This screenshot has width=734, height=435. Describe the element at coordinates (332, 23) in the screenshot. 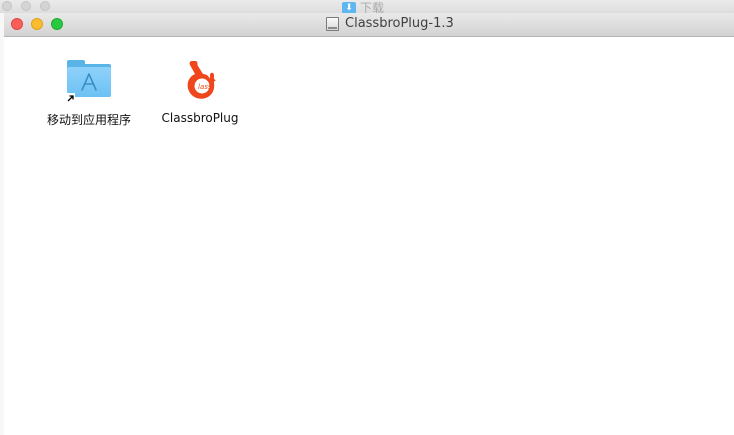

I see `disk-image-icon` at that location.